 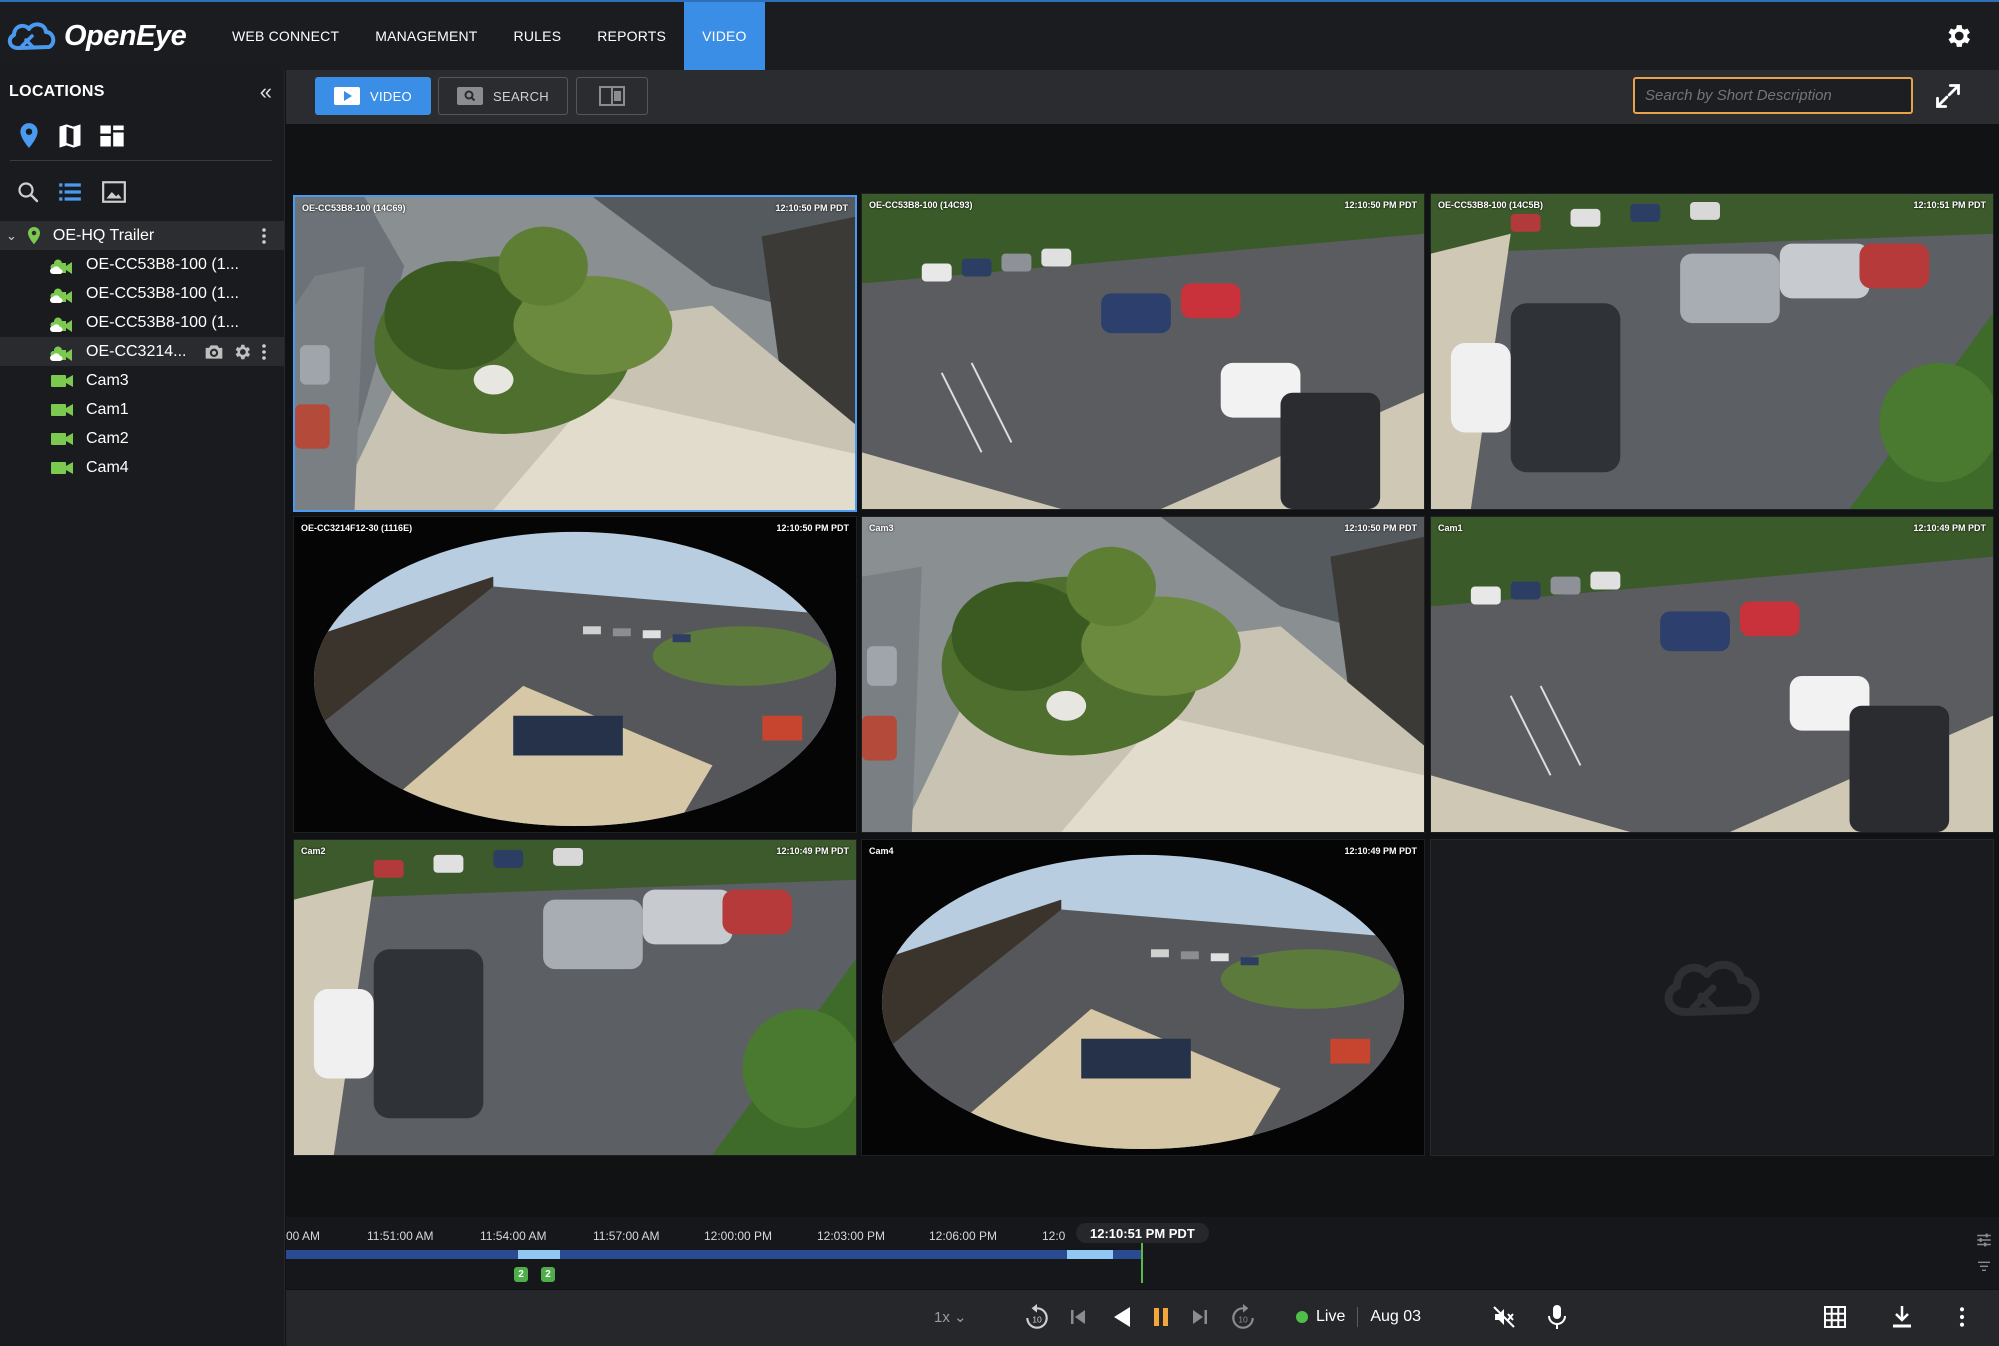 What do you see at coordinates (1948, 96) in the screenshot?
I see `fullscreen-expand-icon` at bounding box center [1948, 96].